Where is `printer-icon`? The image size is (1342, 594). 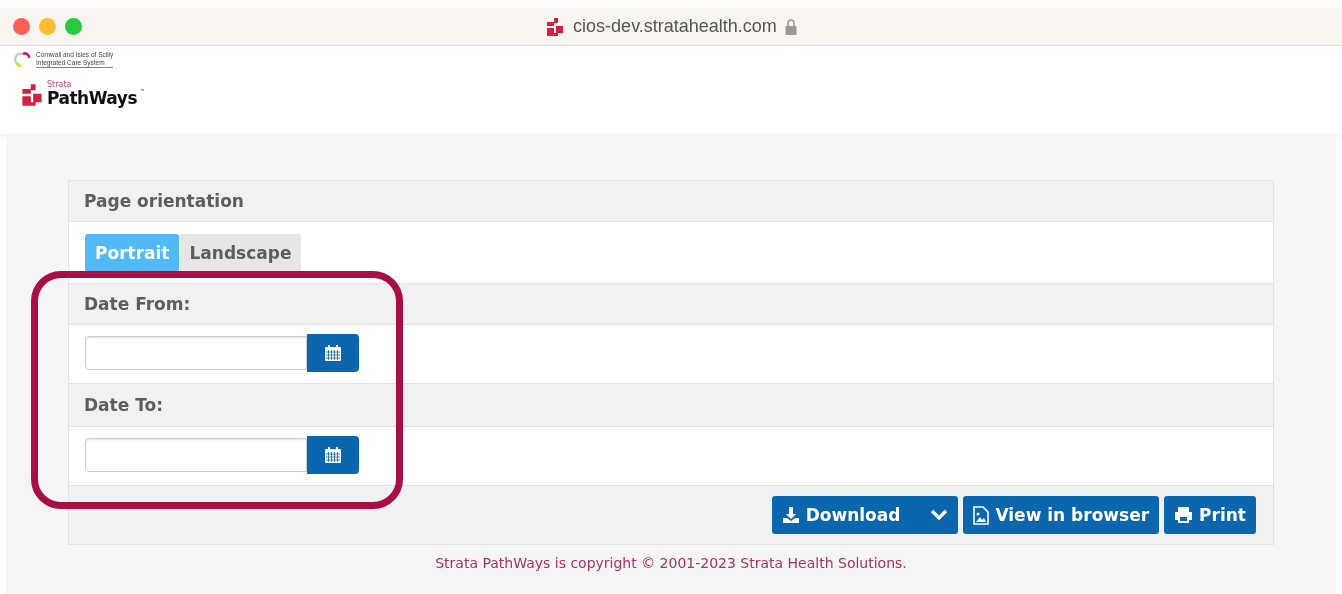
printer-icon is located at coordinates (1184, 515).